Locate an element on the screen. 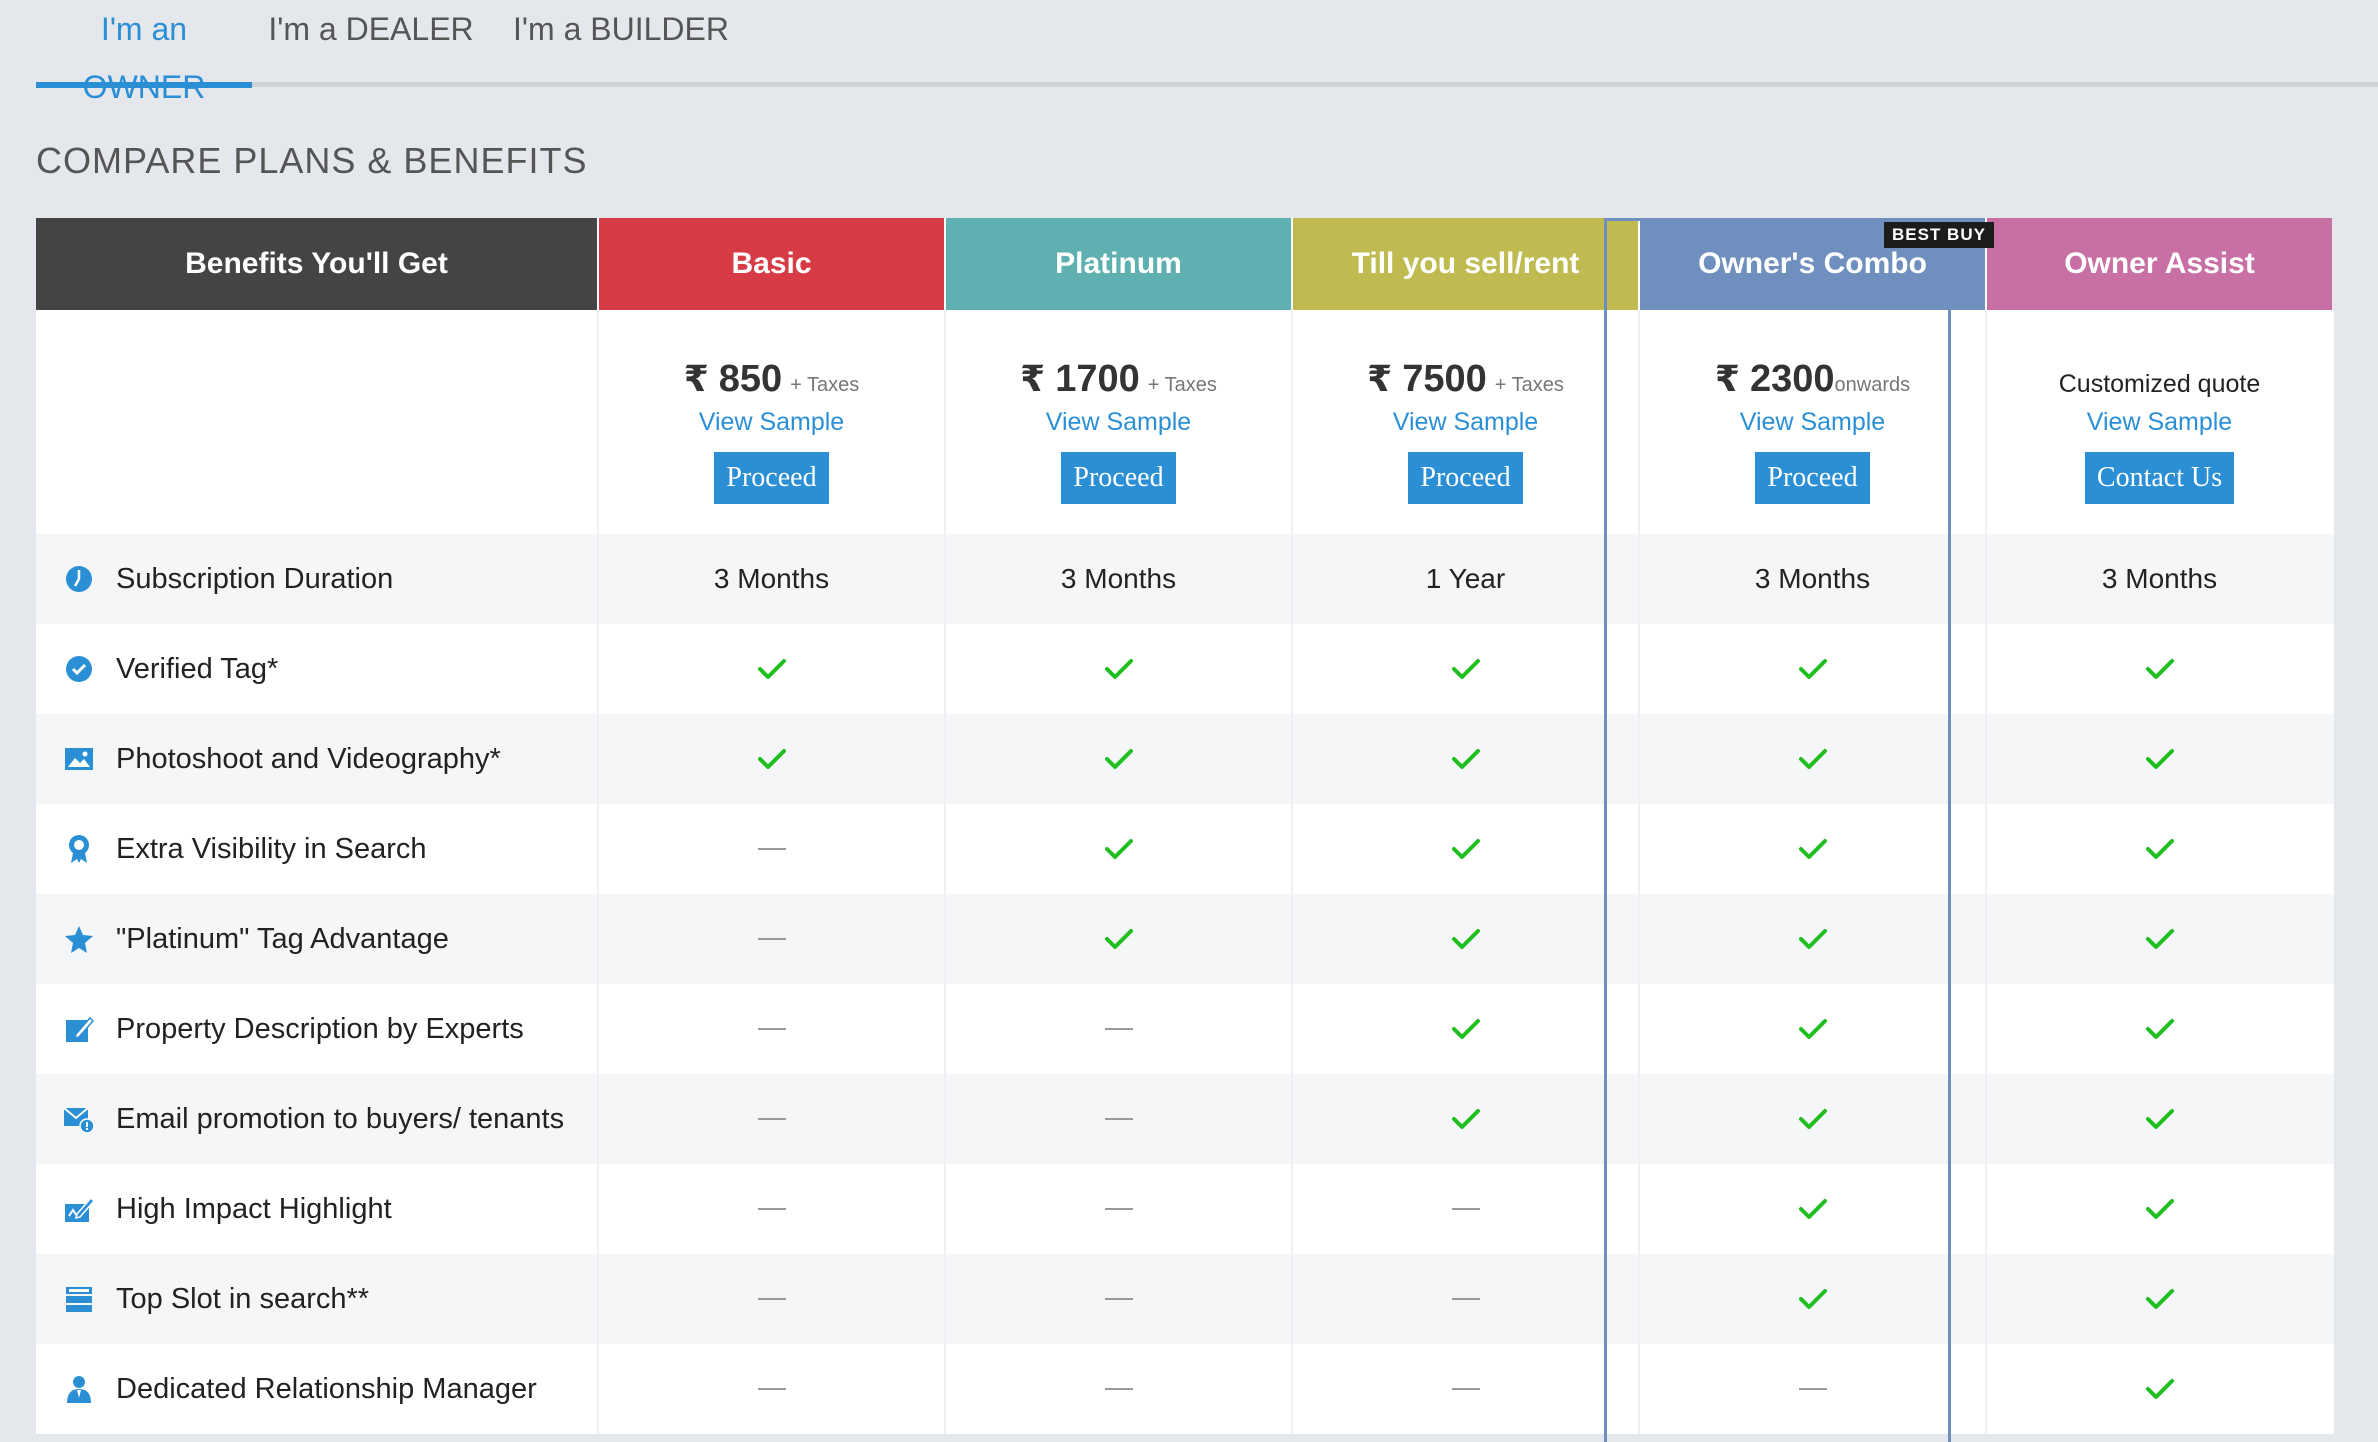  tab-builder: I'm a BUILDER is located at coordinates (621, 44).